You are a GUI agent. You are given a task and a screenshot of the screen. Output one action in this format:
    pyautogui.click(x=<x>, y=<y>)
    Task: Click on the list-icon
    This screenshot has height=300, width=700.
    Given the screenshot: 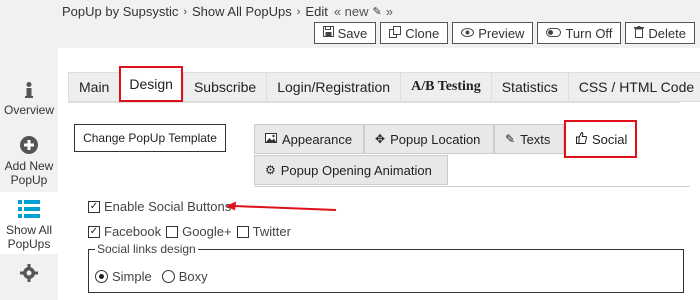 What is the action you would take?
    pyautogui.click(x=29, y=210)
    